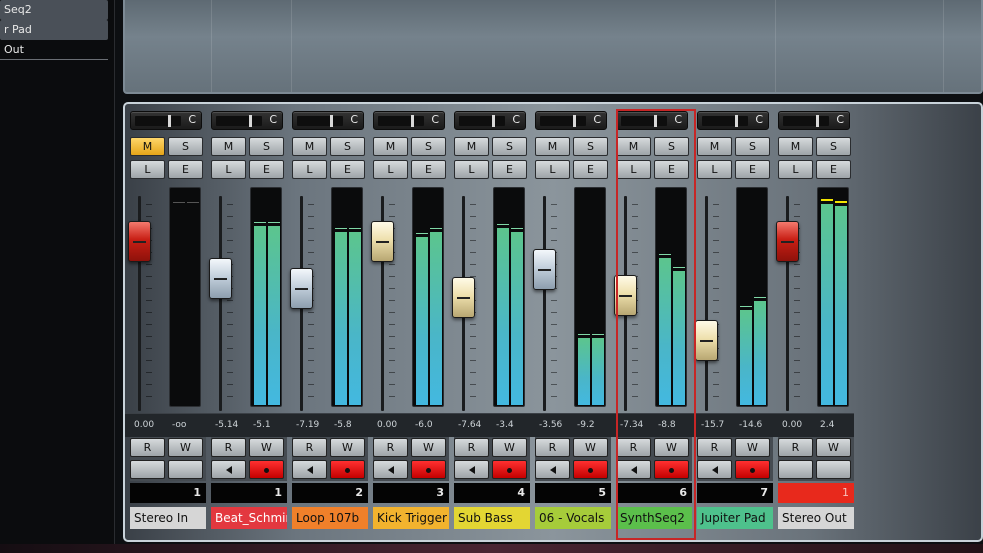 The height and width of the screenshot is (553, 983). What do you see at coordinates (424, 425) in the screenshot?
I see `peak-value: -6.0` at bounding box center [424, 425].